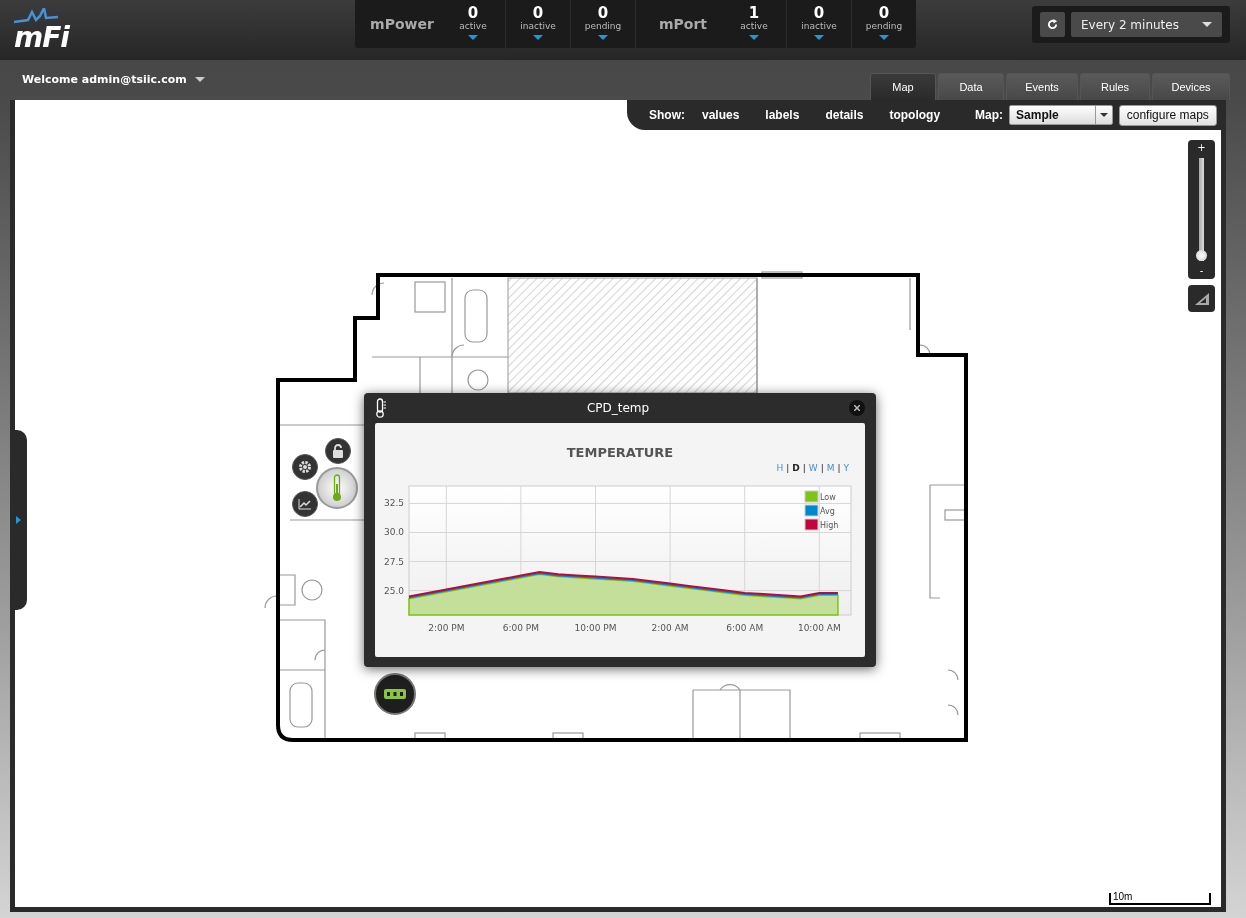  What do you see at coordinates (829, 525) in the screenshot?
I see `legend-label: High` at bounding box center [829, 525].